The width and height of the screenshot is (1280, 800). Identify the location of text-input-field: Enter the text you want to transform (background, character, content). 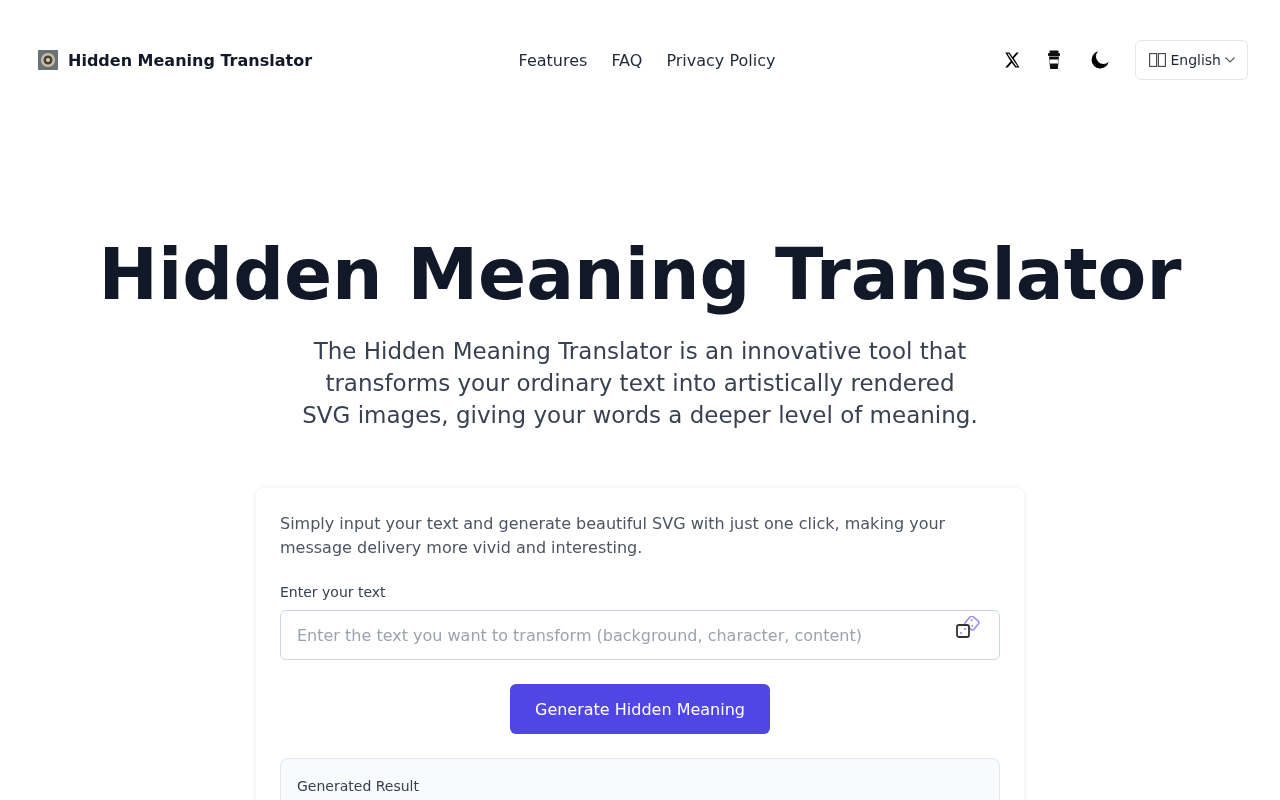
(640, 635).